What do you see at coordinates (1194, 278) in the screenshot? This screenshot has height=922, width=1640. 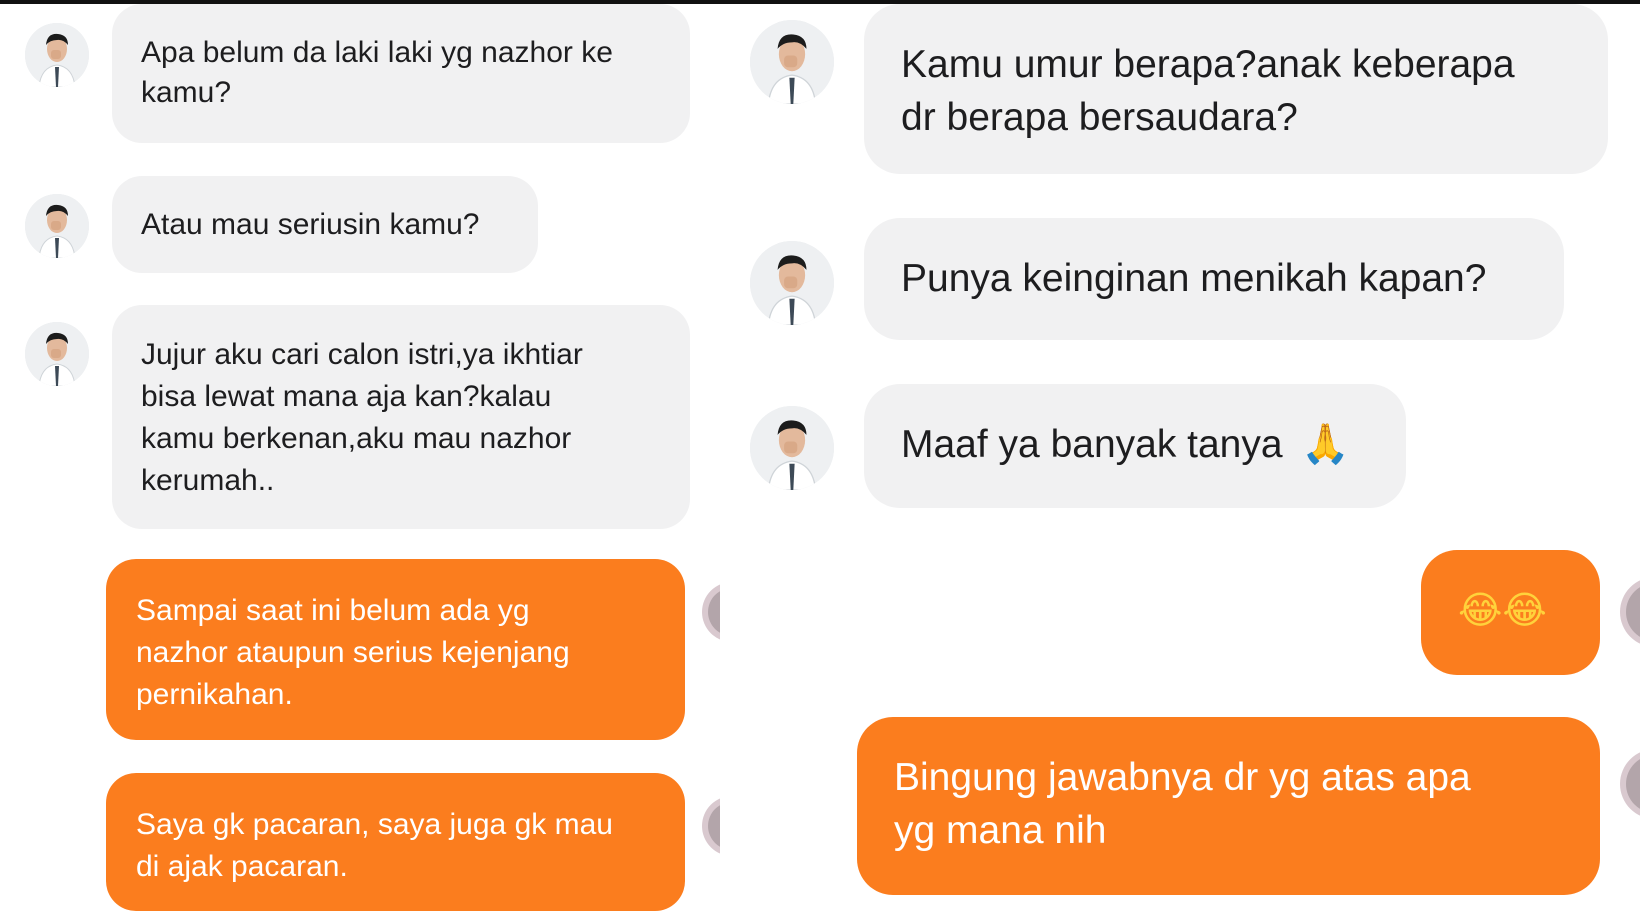 I see `message-text: Punya keinginan menikah kapan?` at bounding box center [1194, 278].